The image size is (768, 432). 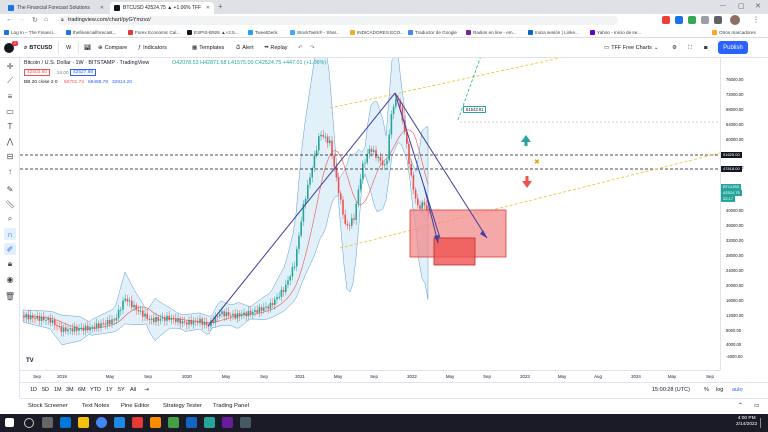 I want to click on bookmark-item: TweetDeck, so click(x=263, y=32).